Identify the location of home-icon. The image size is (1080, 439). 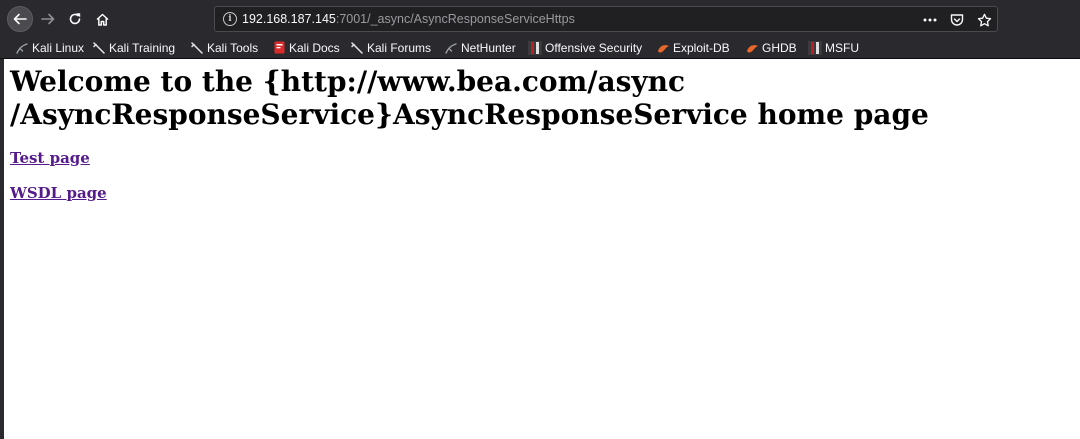
(102, 19).